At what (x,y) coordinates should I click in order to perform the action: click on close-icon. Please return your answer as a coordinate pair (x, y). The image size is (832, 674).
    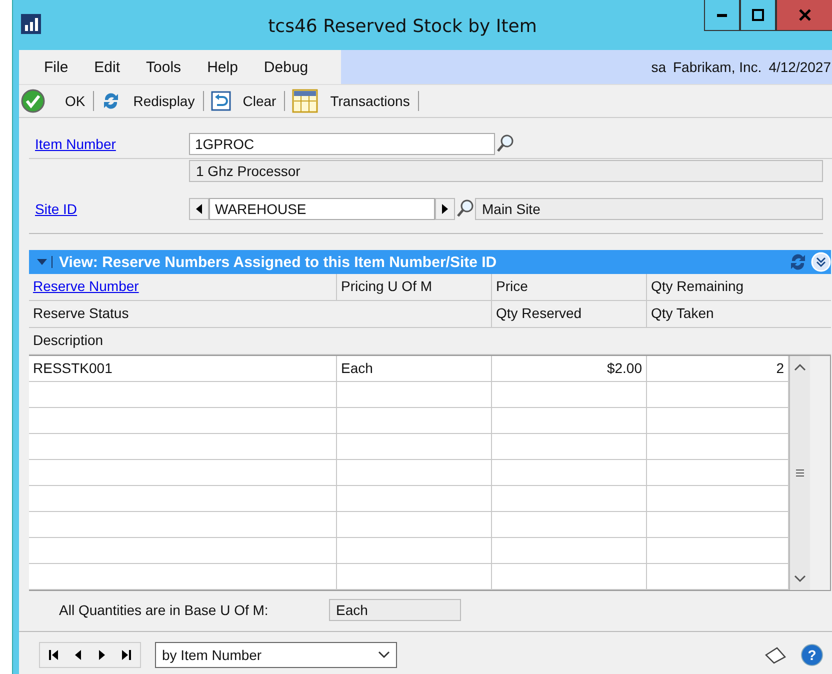
    Looking at the image, I should click on (805, 15).